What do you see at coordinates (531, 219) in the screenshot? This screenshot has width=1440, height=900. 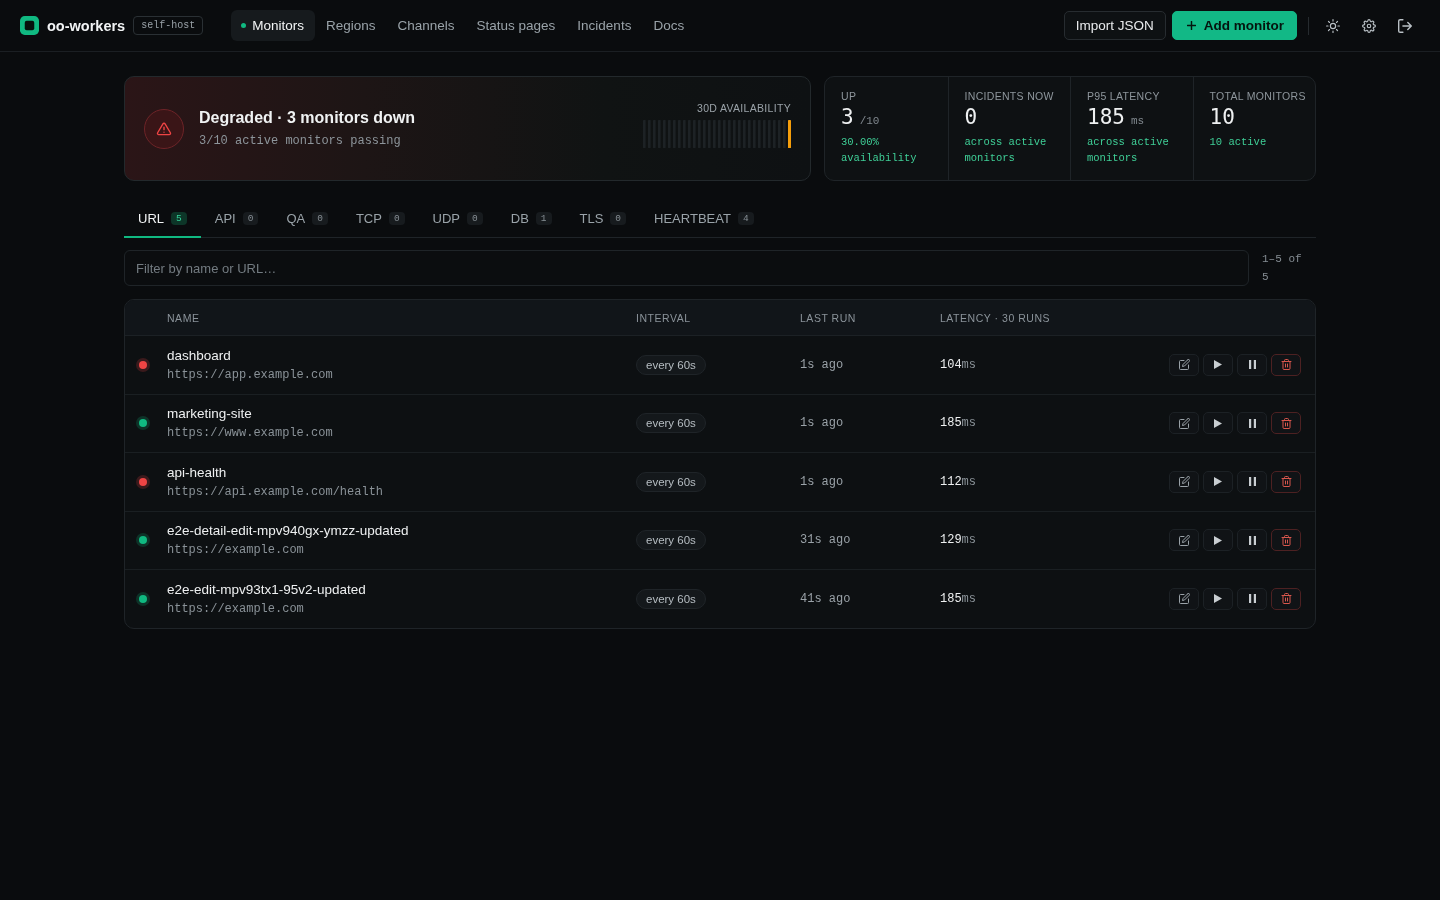 I see `tab: DB 1` at bounding box center [531, 219].